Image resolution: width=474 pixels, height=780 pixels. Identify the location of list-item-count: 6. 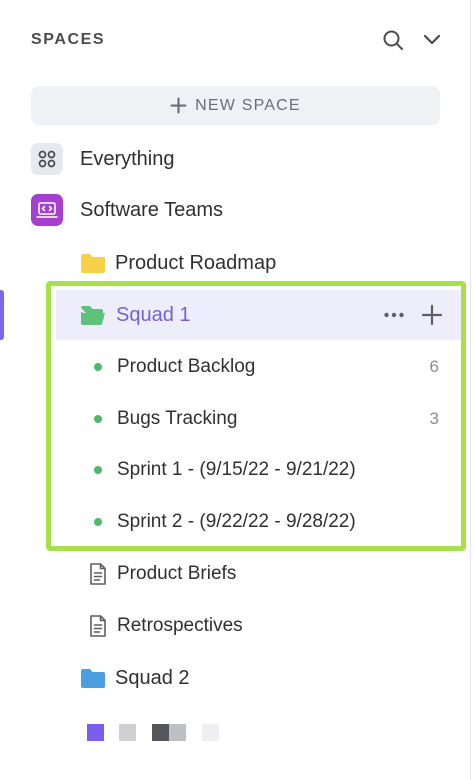
(434, 366).